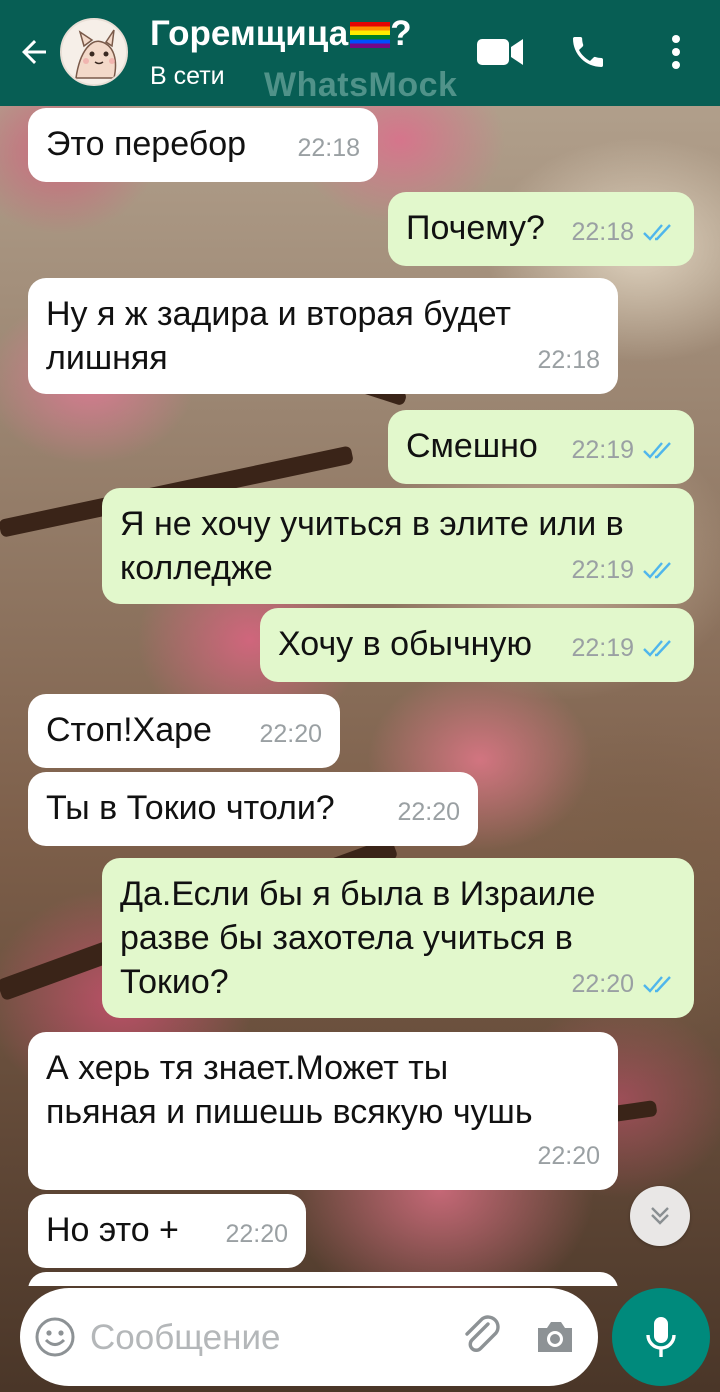 Image resolution: width=720 pixels, height=1392 pixels. What do you see at coordinates (34, 52) in the screenshot?
I see `back-arrow-icon` at bounding box center [34, 52].